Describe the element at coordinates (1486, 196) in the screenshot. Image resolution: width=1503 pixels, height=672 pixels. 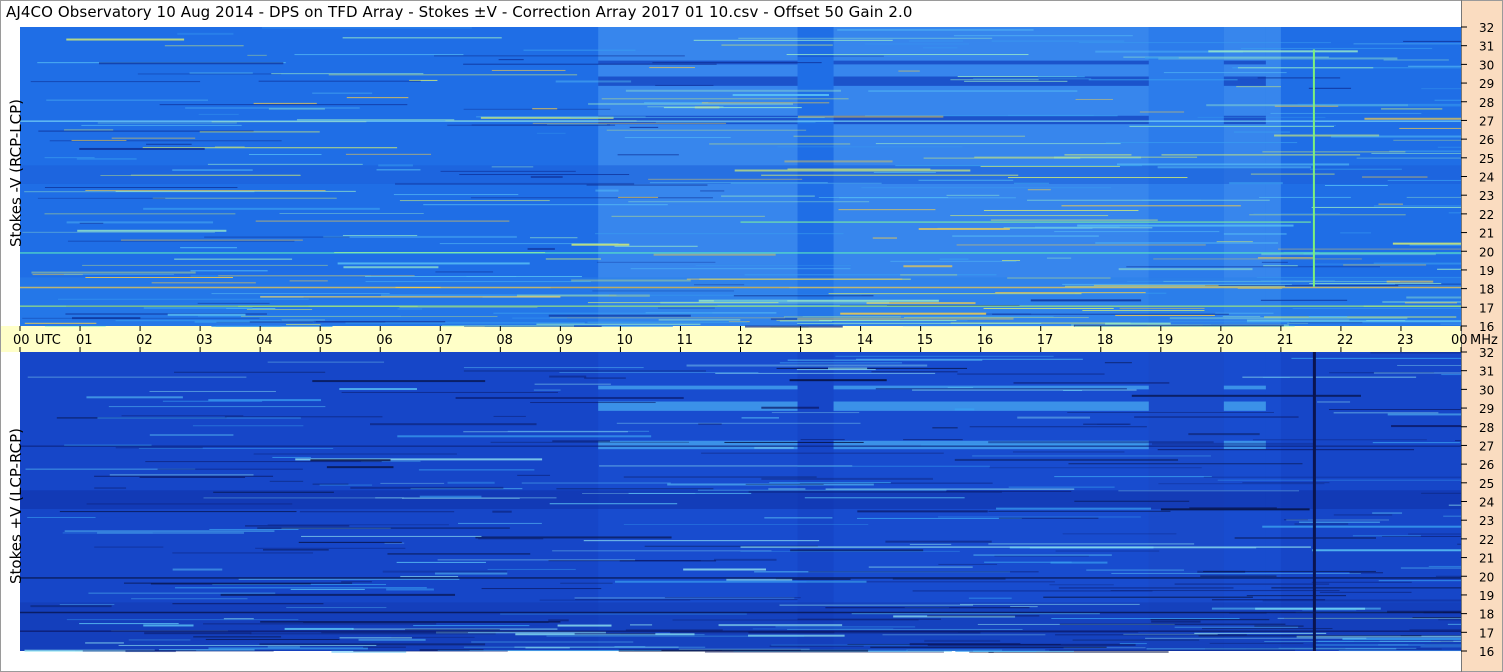
I see `freq-tick-label: 23` at that location.